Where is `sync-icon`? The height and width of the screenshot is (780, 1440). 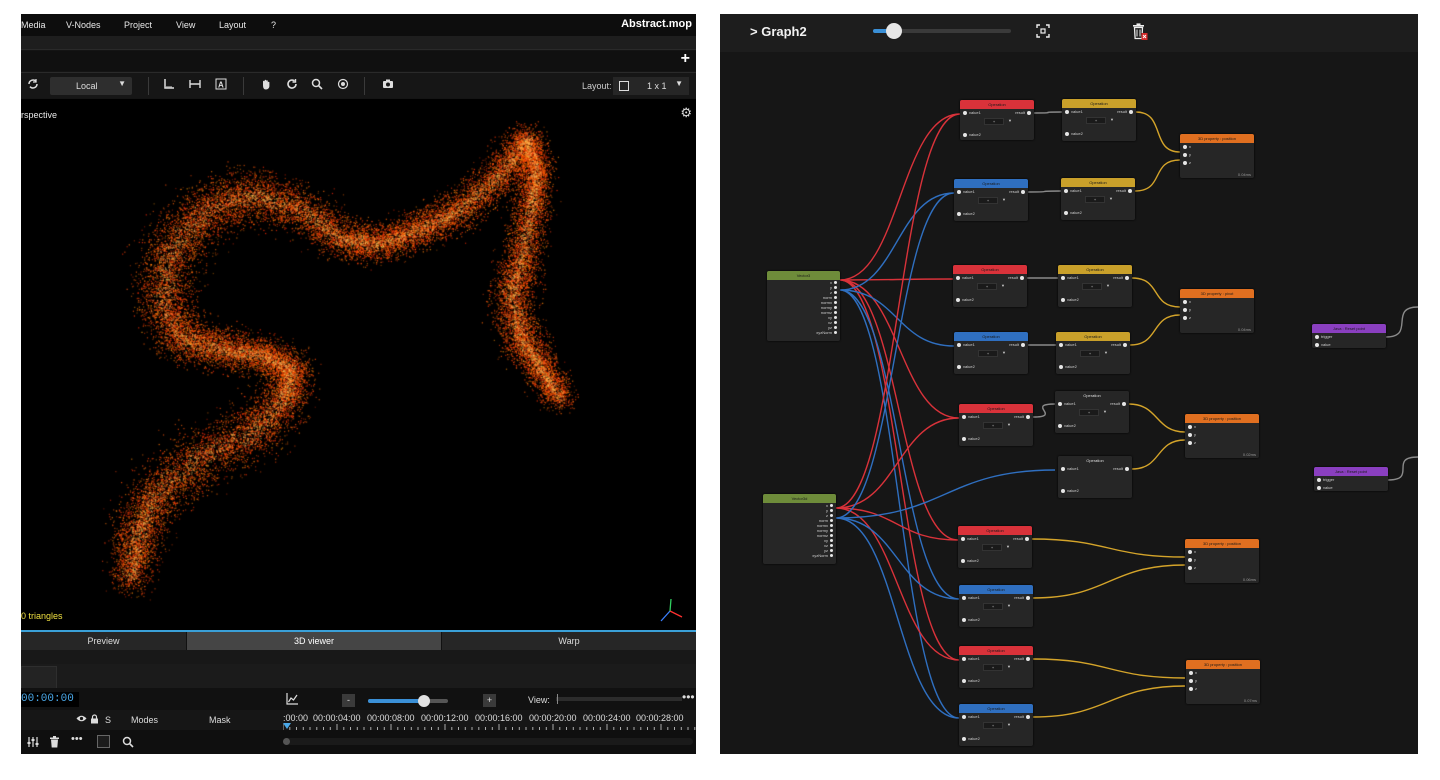 sync-icon is located at coordinates (33, 86).